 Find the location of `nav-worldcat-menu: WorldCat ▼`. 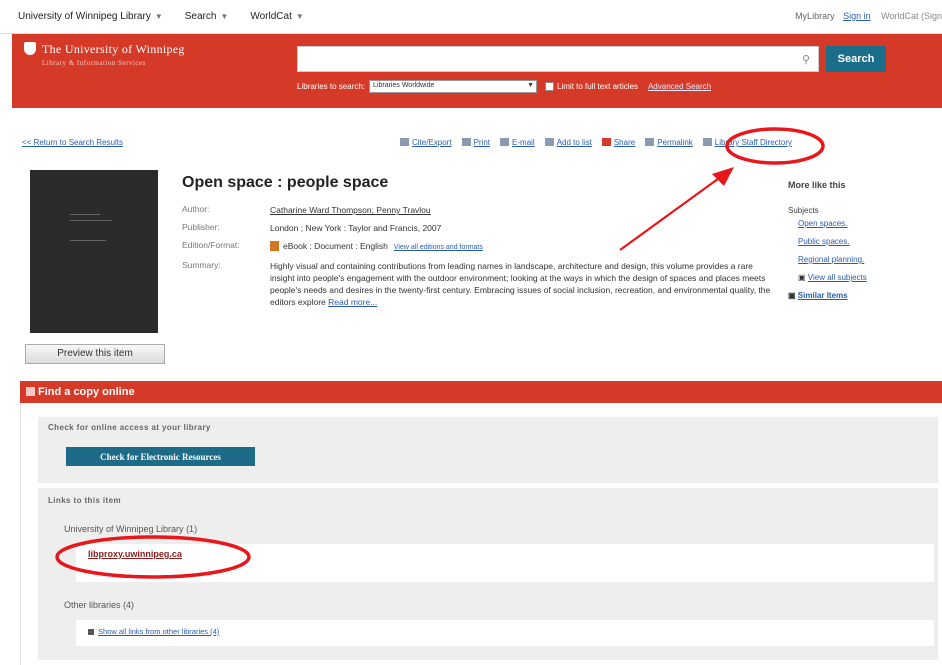

nav-worldcat-menu: WorldCat ▼ is located at coordinates (276, 16).